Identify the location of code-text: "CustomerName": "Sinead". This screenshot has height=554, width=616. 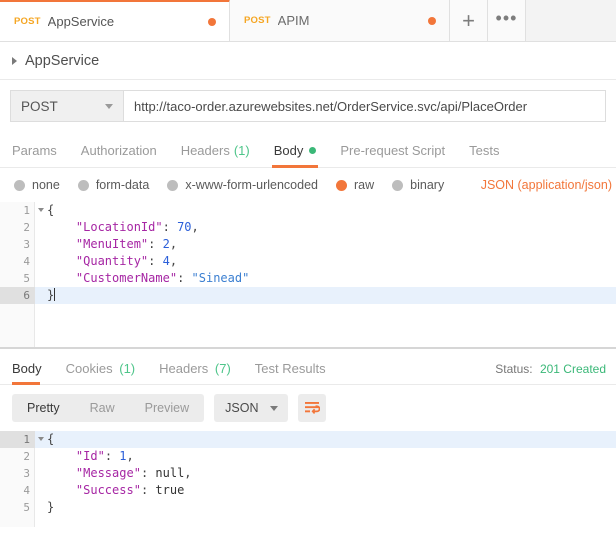
(142, 278).